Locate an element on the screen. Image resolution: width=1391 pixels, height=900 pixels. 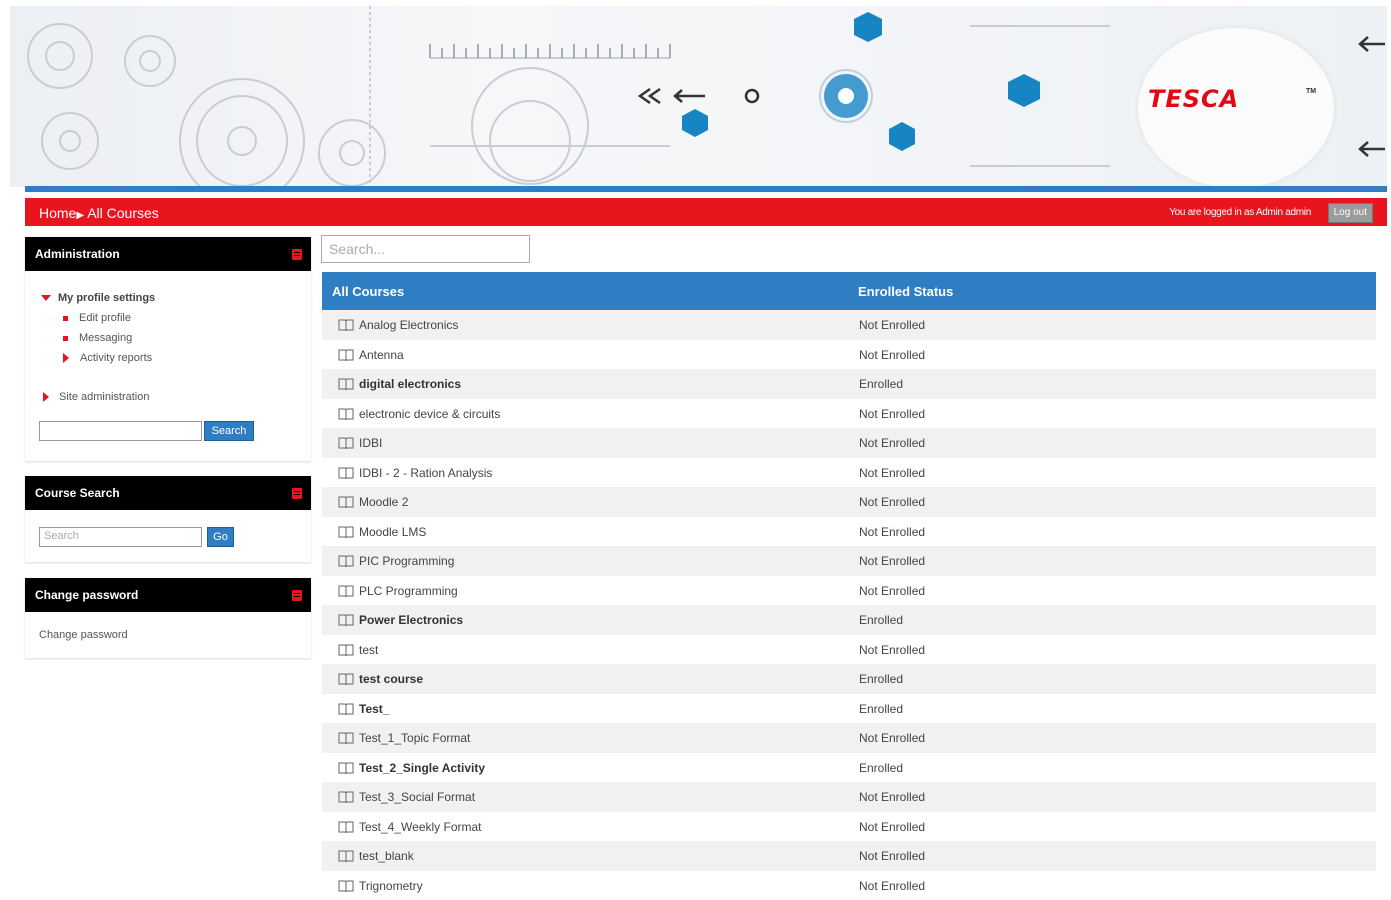
block-header: Administration is located at coordinates (168, 254).